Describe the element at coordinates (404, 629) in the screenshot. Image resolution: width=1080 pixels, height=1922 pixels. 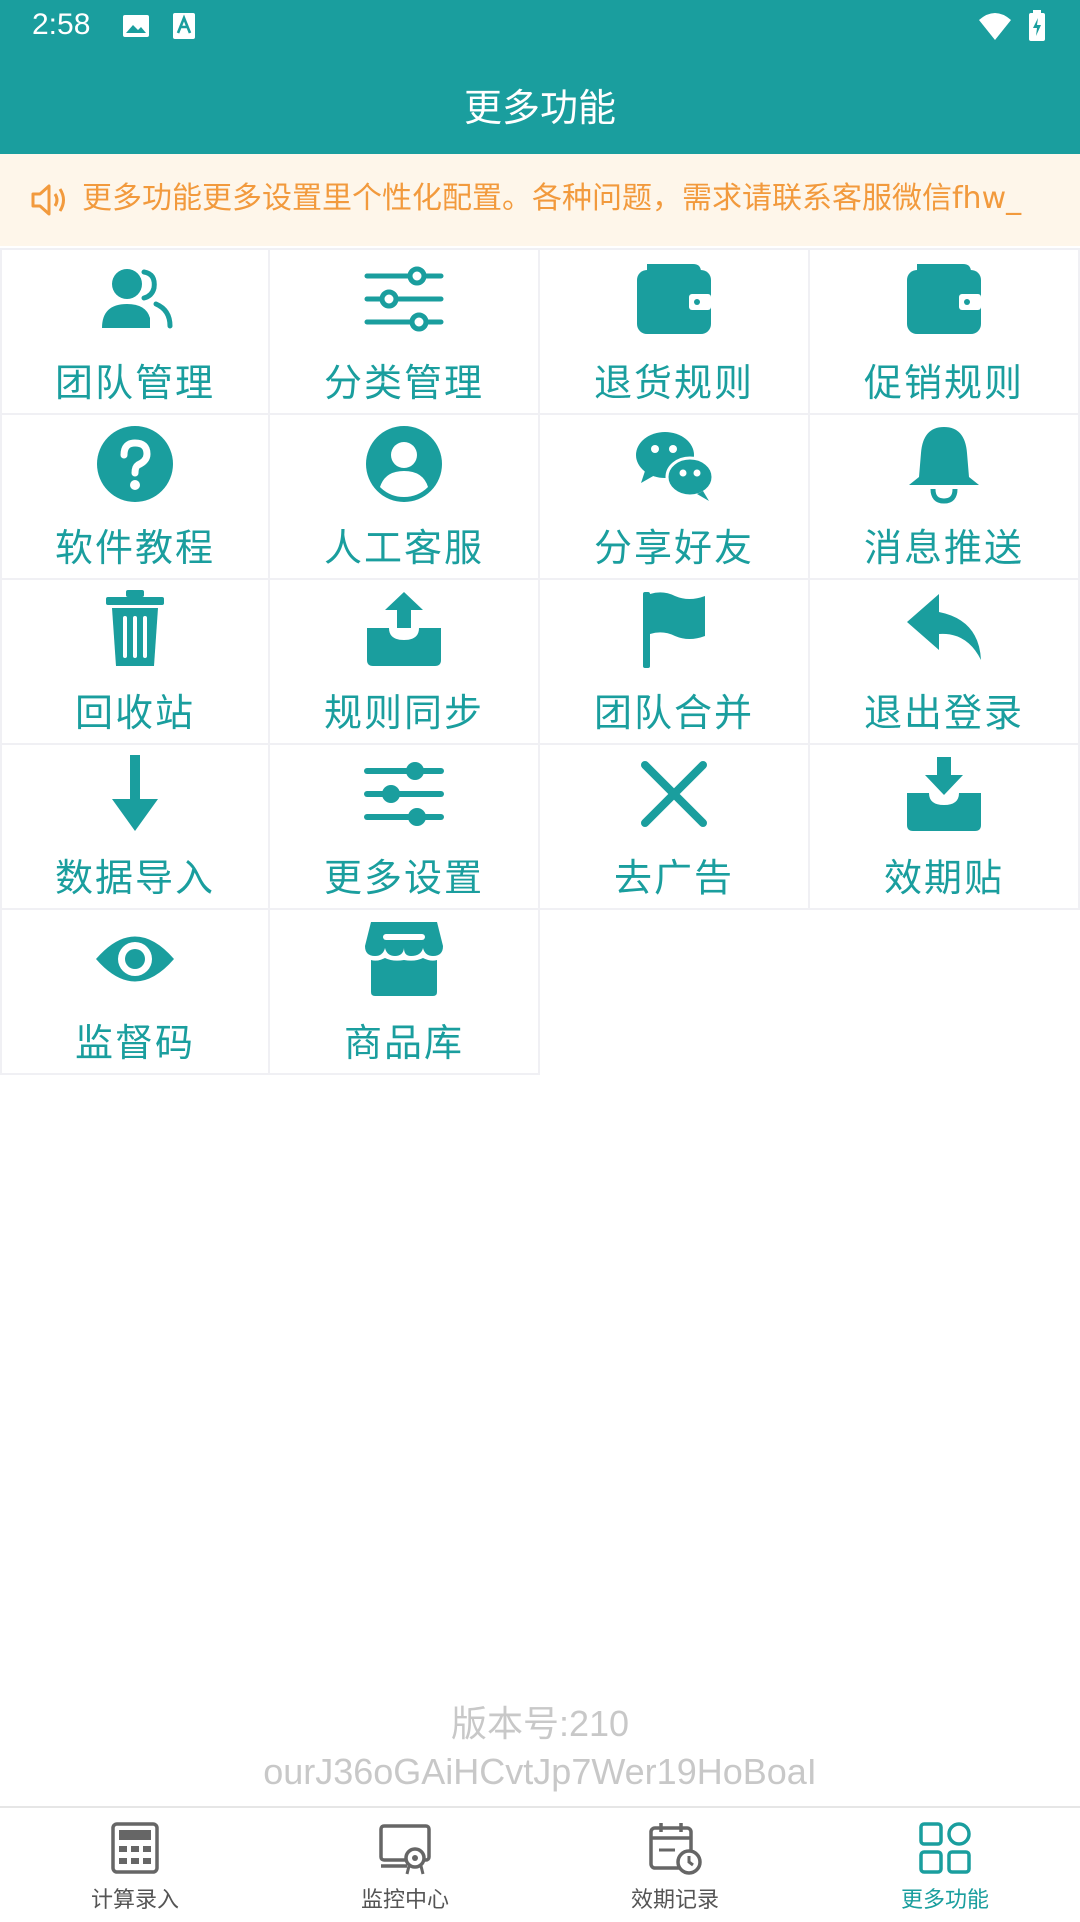
I see `upload-tray-icon` at that location.